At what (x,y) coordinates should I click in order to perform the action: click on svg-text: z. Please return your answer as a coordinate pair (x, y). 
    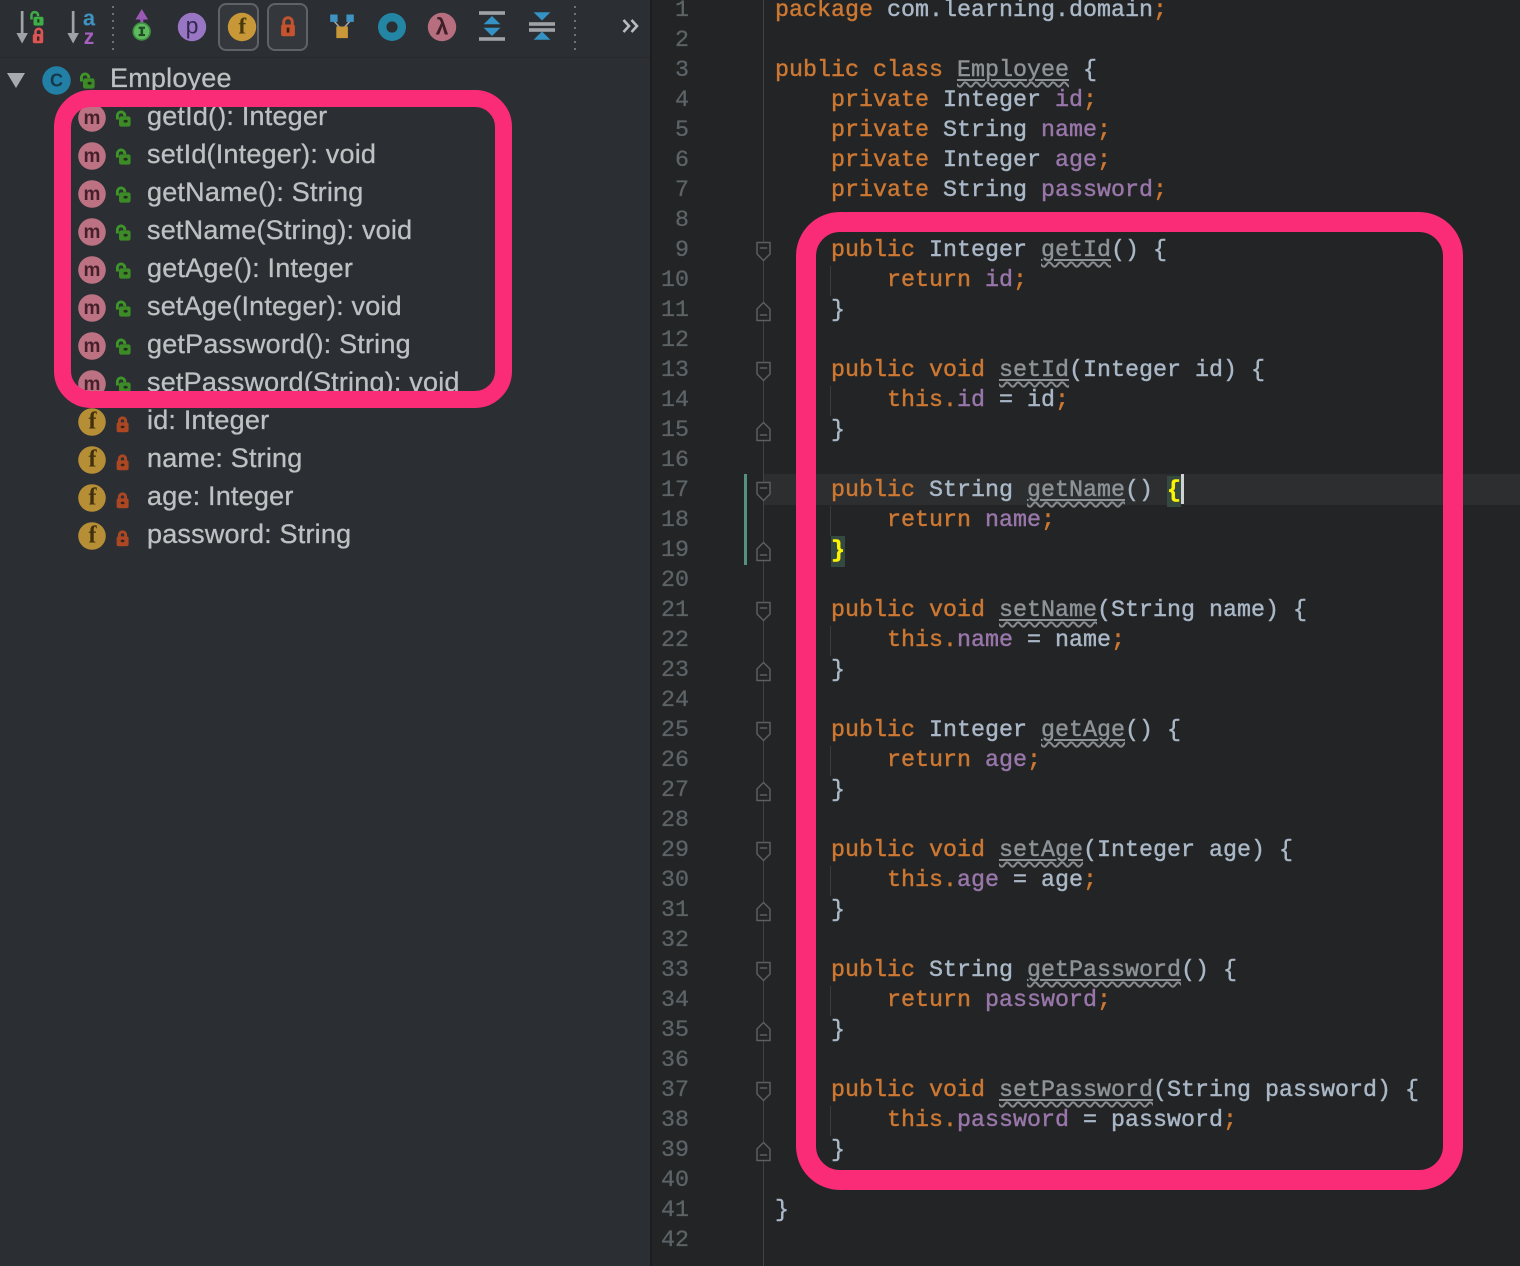
    Looking at the image, I should click on (89, 37).